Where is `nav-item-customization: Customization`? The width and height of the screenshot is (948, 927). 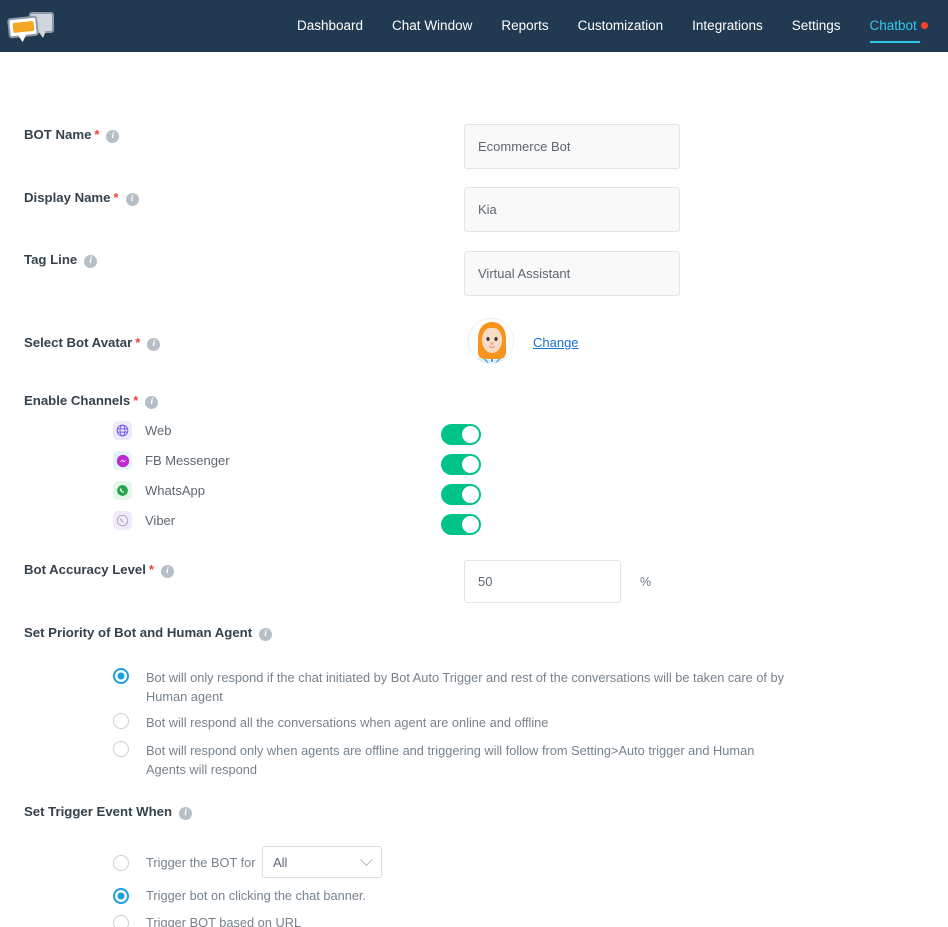
nav-item-customization: Customization is located at coordinates (621, 26).